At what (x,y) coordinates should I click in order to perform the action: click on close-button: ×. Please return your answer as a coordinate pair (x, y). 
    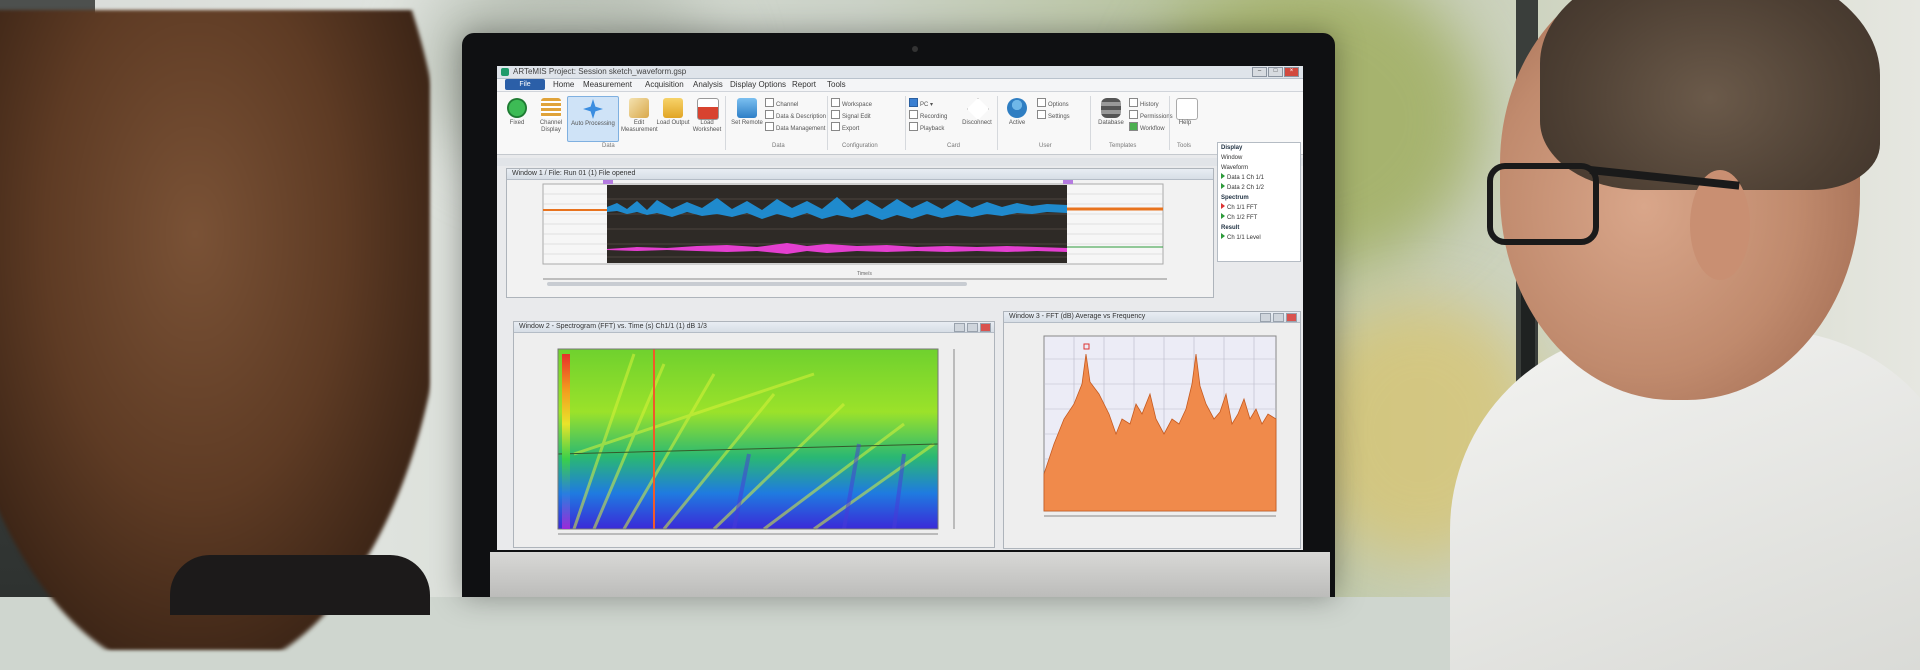
    Looking at the image, I should click on (1291, 72).